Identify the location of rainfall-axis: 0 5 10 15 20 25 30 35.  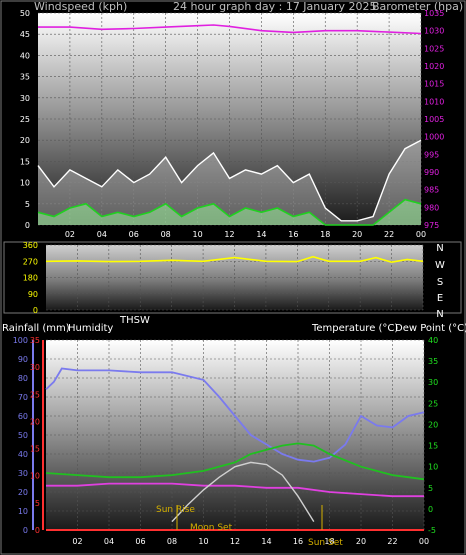
(37, 435).